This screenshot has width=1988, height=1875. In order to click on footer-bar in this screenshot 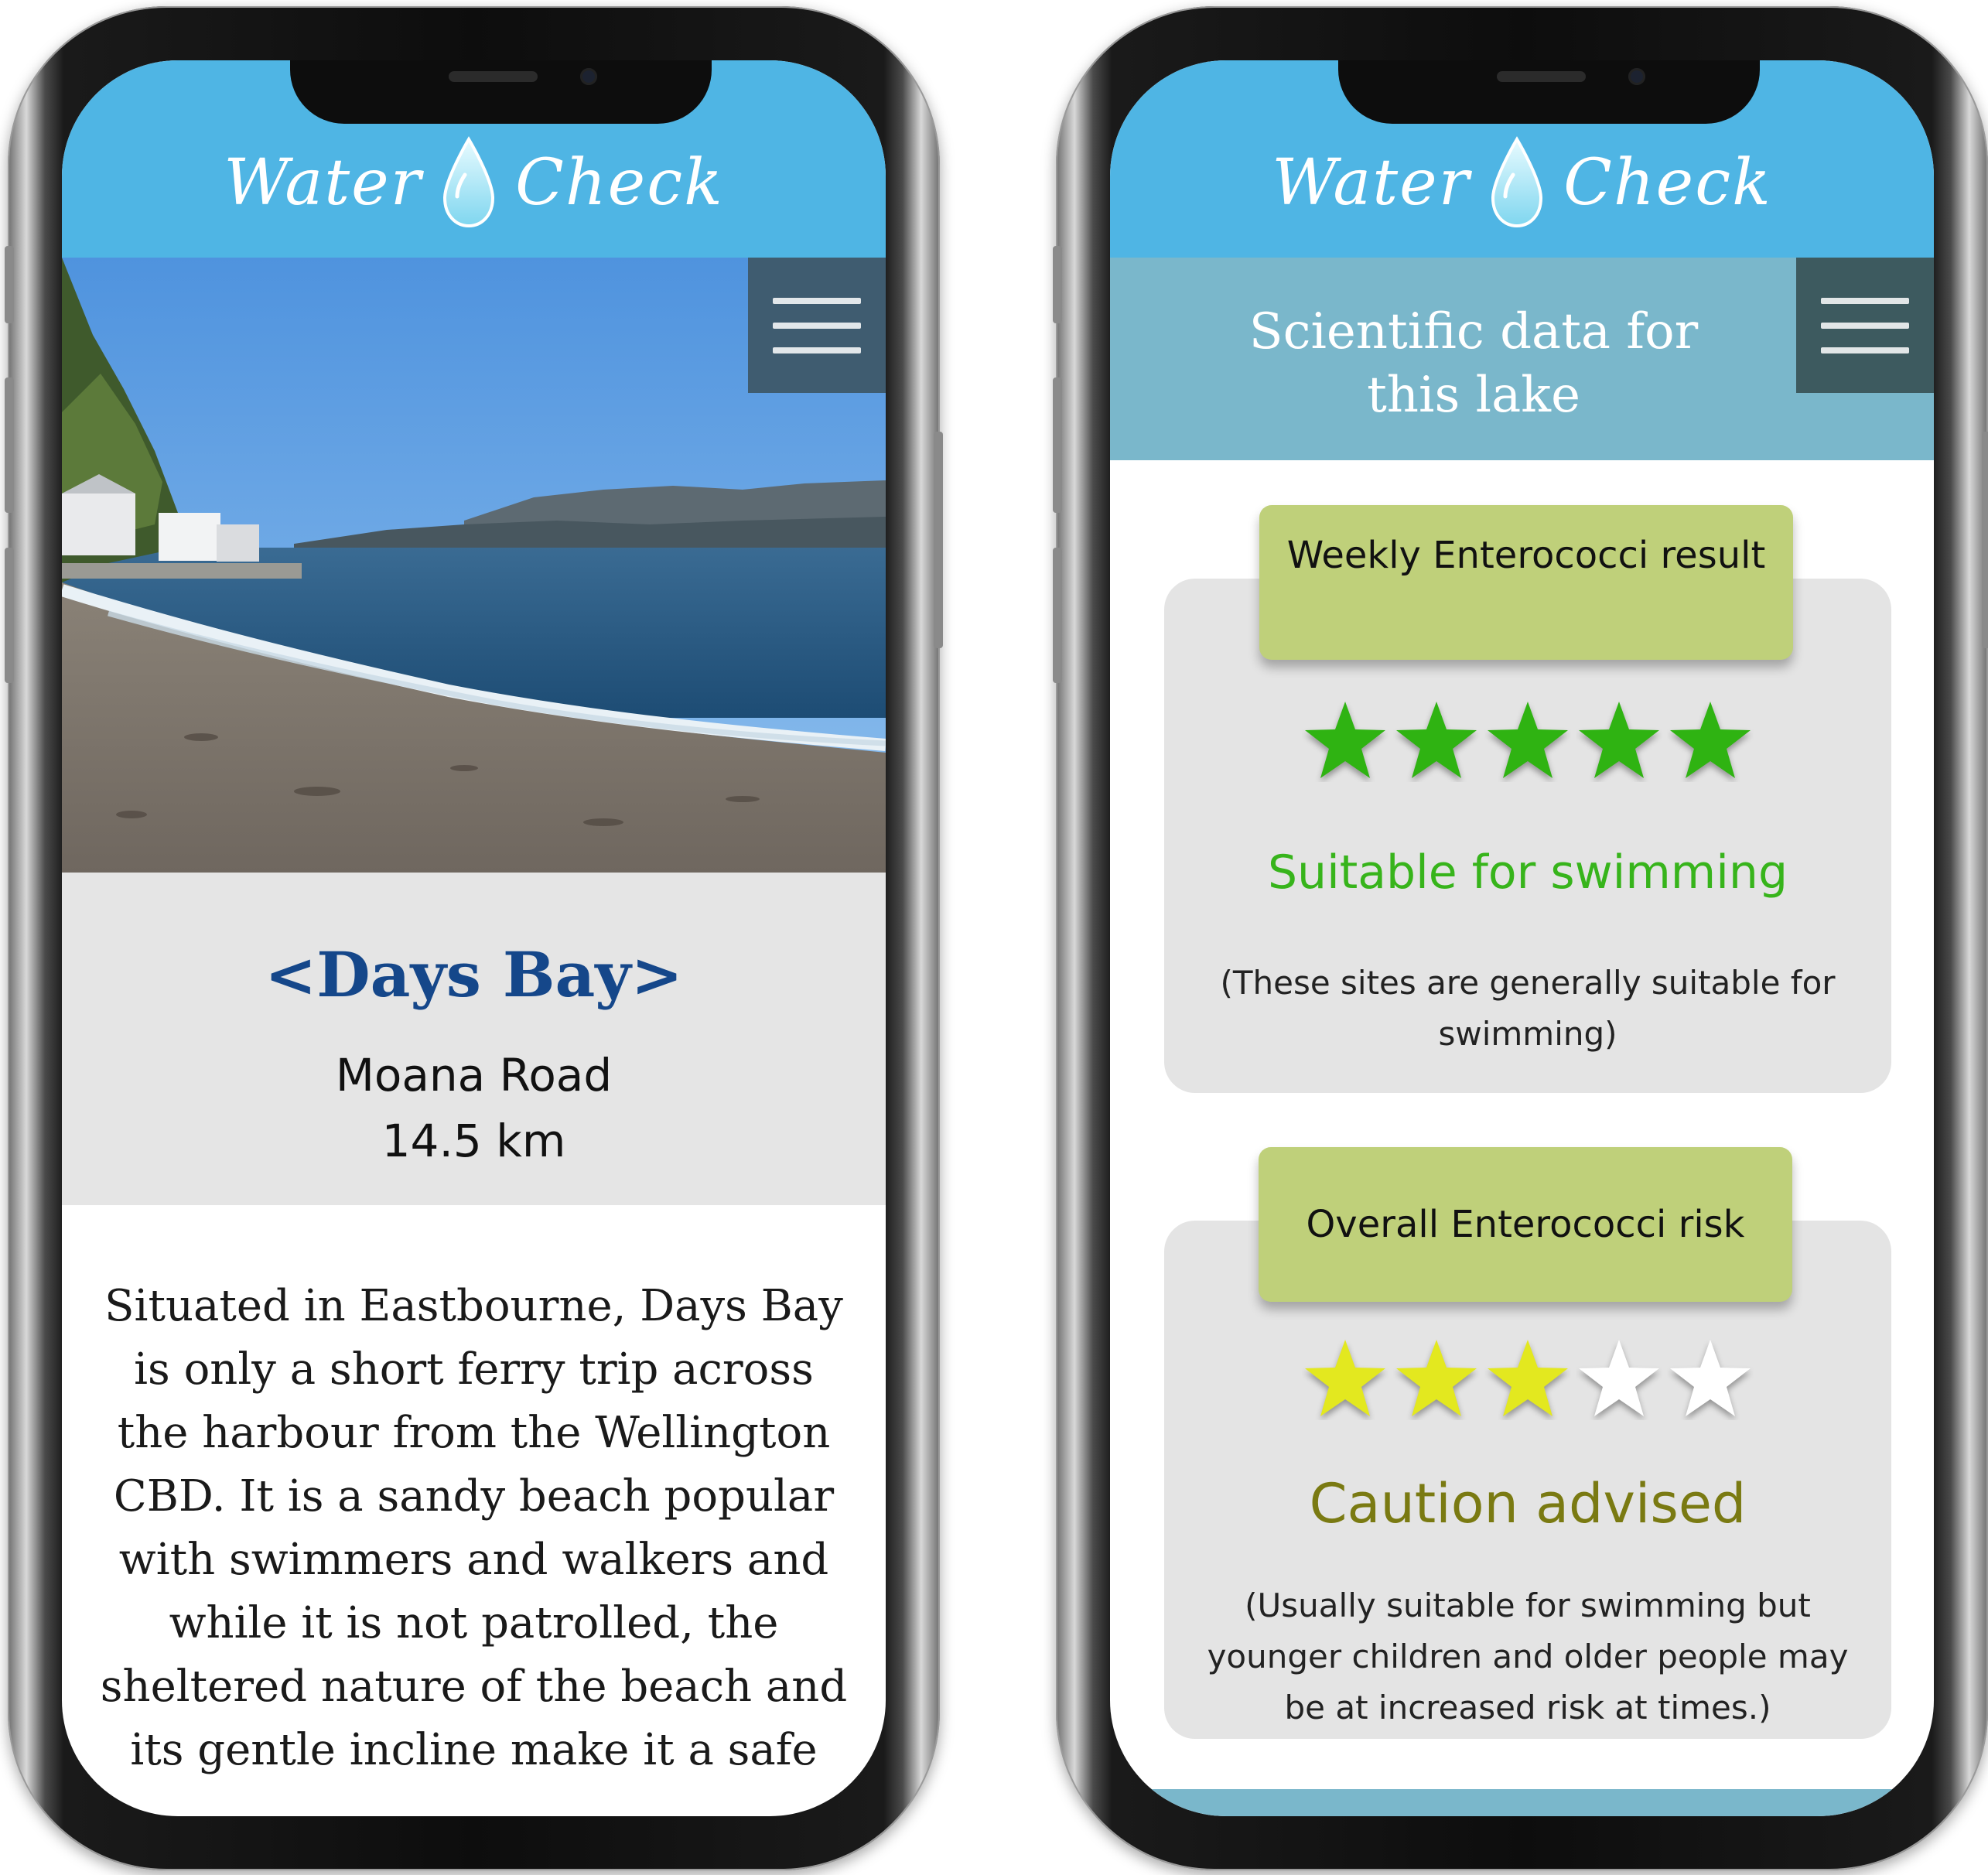, I will do `click(1522, 1802)`.